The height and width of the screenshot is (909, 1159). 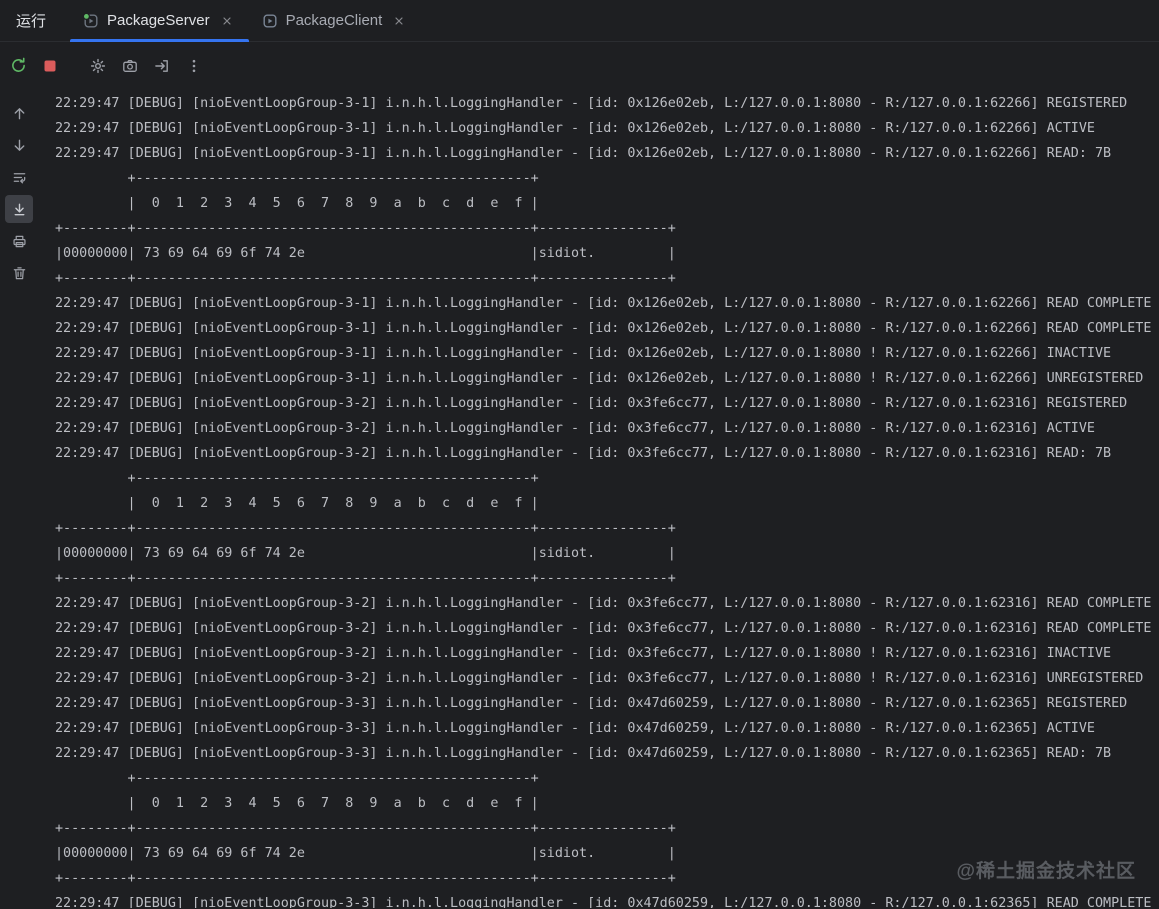 I want to click on settings-gear-icon, so click(x=98, y=66).